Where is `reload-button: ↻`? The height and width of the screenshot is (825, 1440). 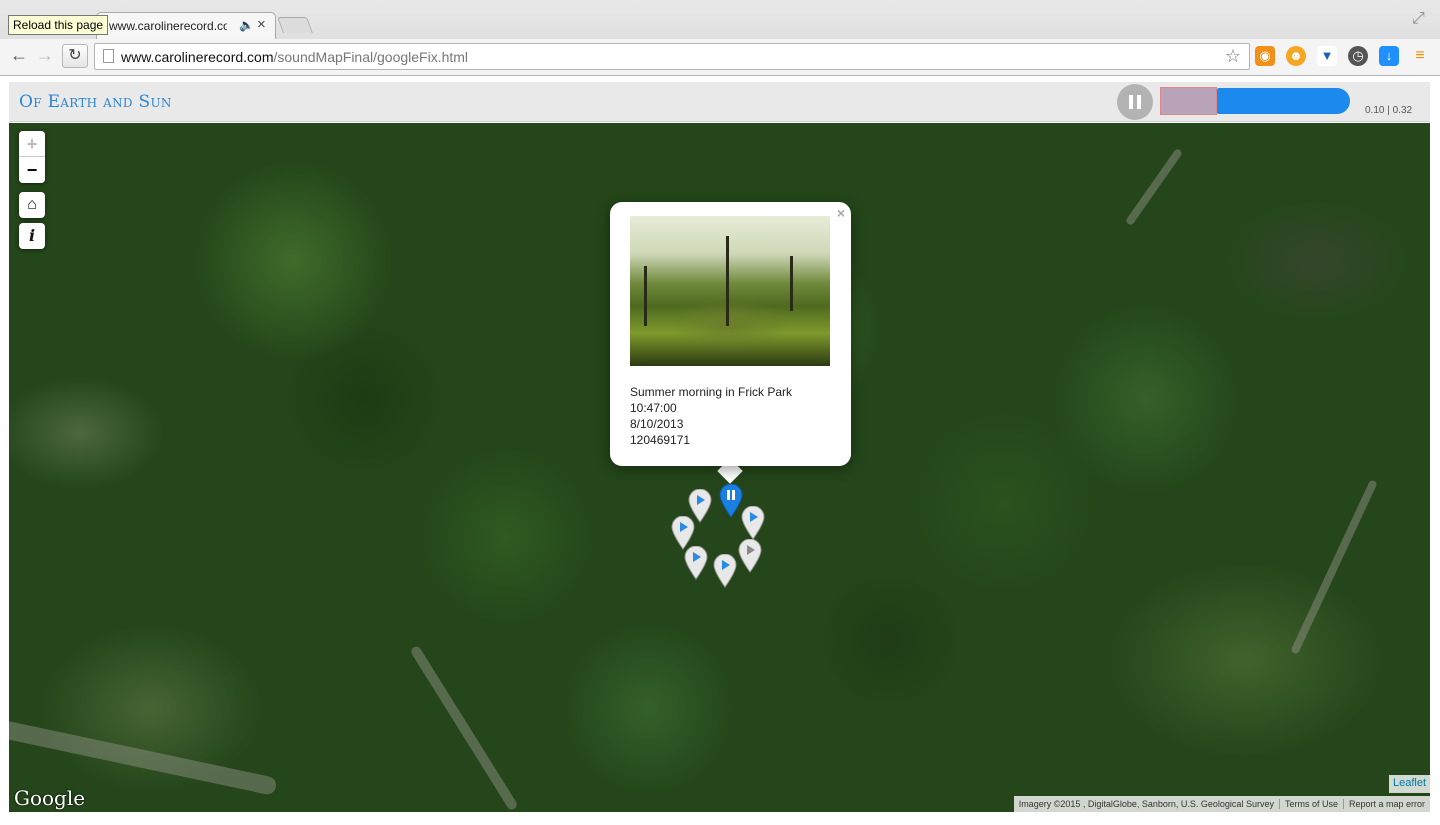
reload-button: ↻ is located at coordinates (75, 56).